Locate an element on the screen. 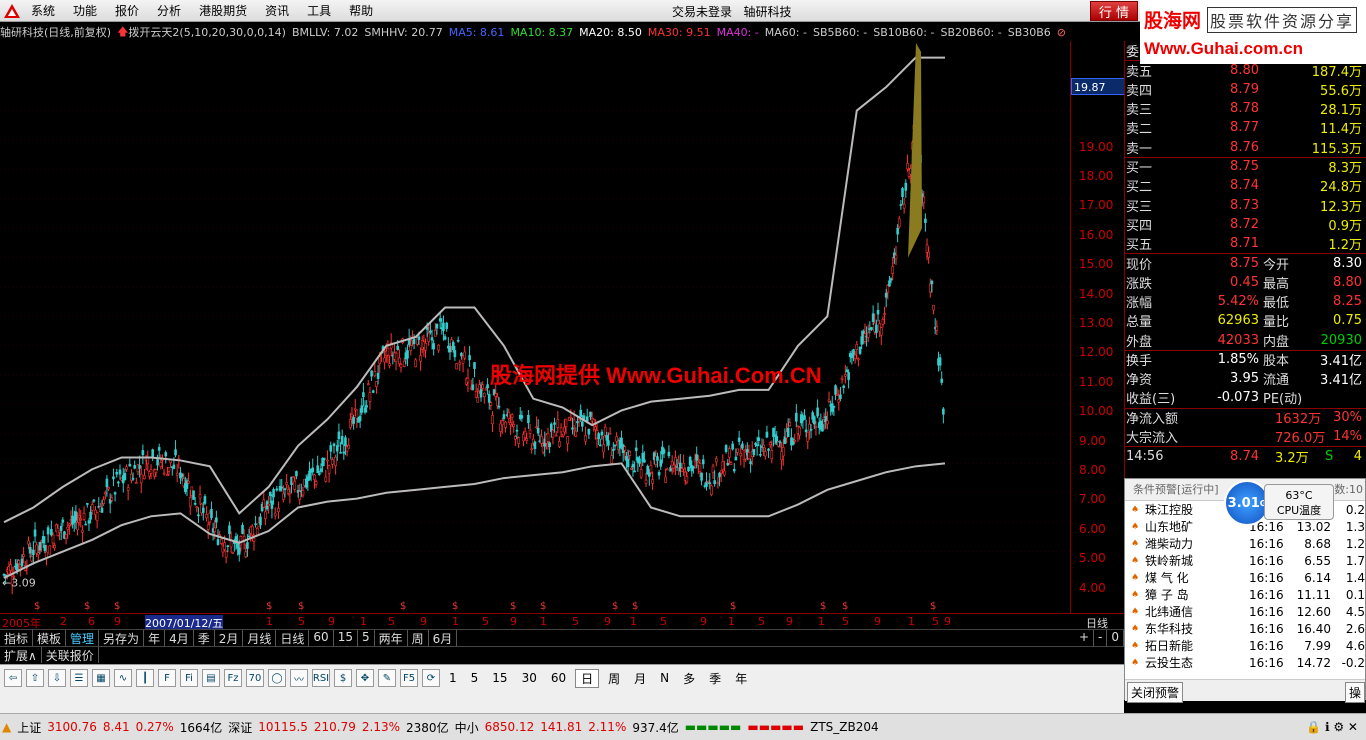  period-button: 1 is located at coordinates (453, 678).